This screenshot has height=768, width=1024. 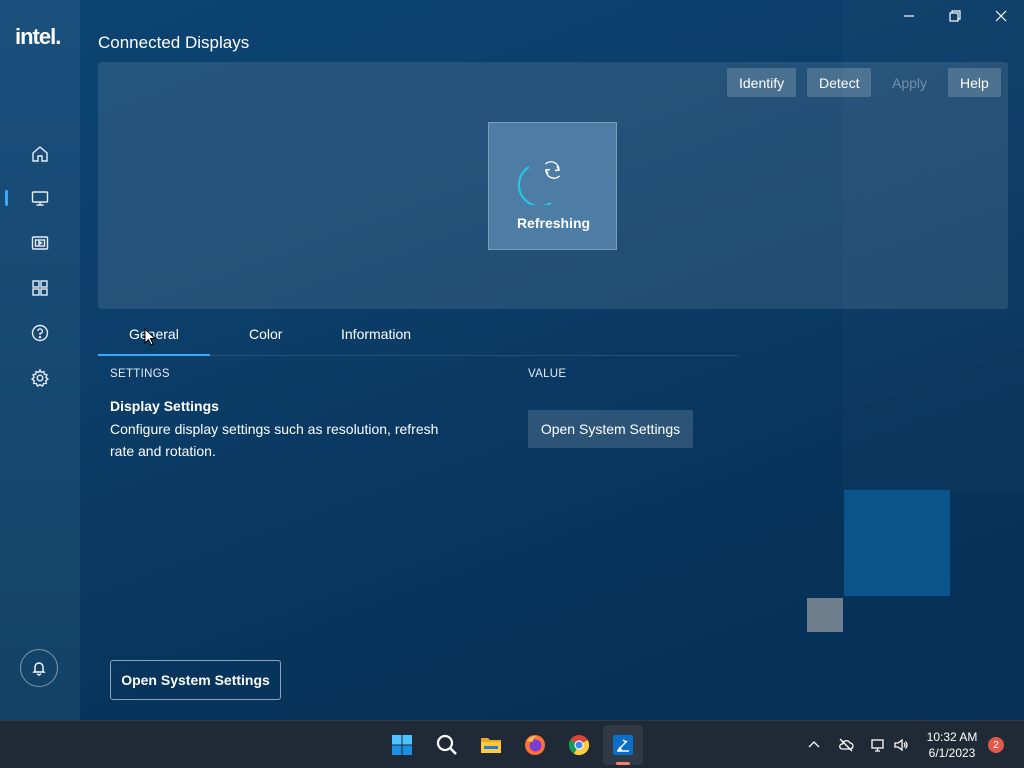 I want to click on settings-column-header: SETTINGS, so click(x=140, y=374).